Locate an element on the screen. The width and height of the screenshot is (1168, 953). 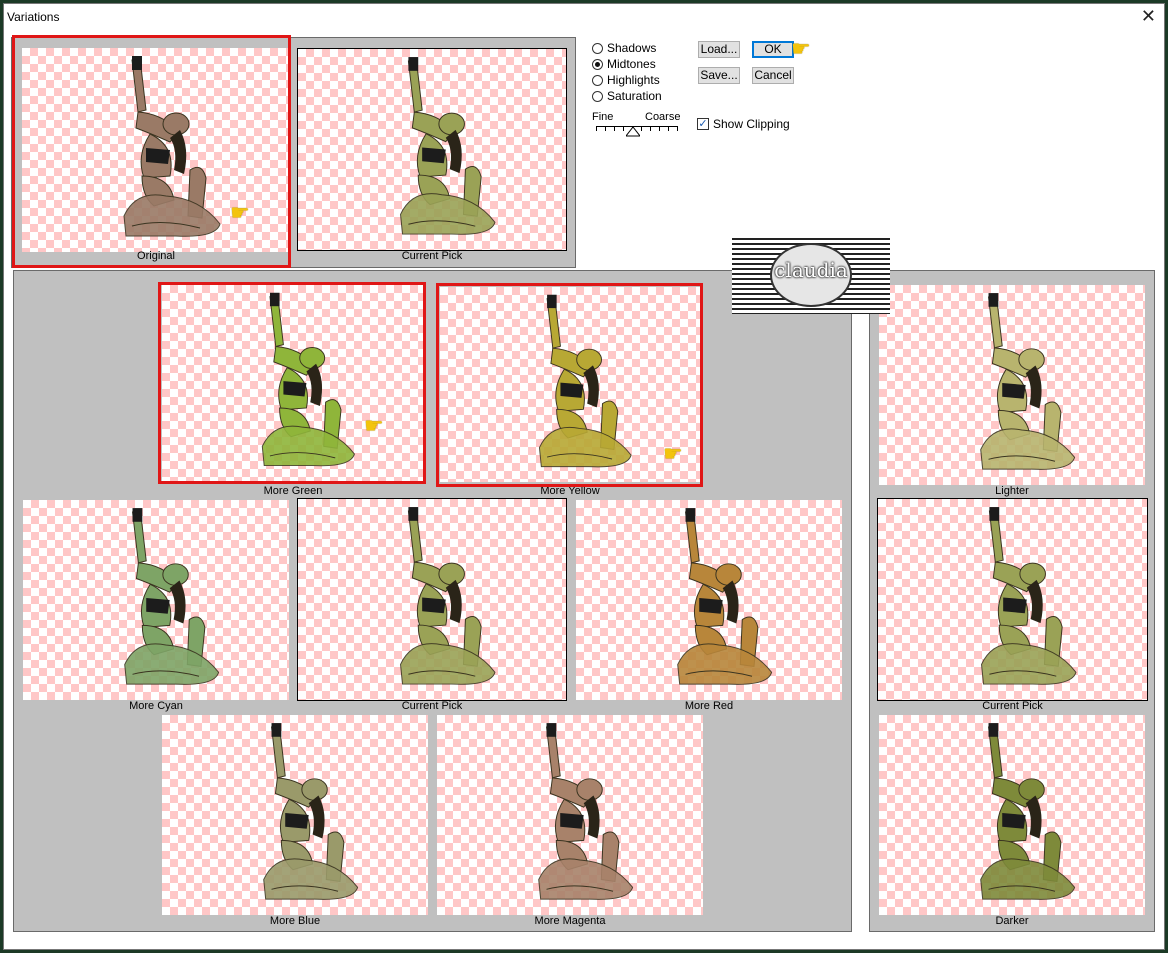
more-cyan-caption: More Cyan is located at coordinates (156, 706).